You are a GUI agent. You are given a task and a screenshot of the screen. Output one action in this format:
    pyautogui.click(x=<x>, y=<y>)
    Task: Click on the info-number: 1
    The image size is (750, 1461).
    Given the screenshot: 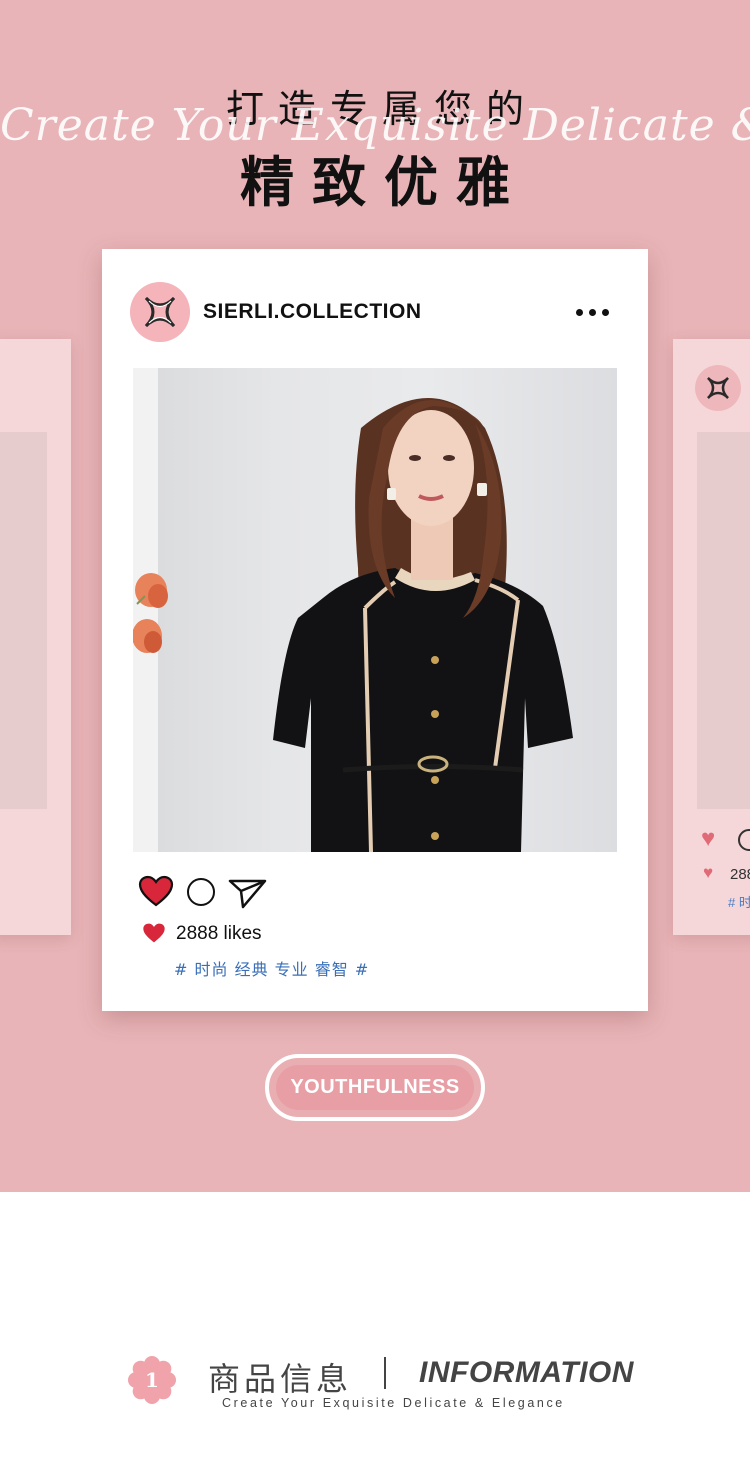 What is the action you would take?
    pyautogui.click(x=152, y=1380)
    